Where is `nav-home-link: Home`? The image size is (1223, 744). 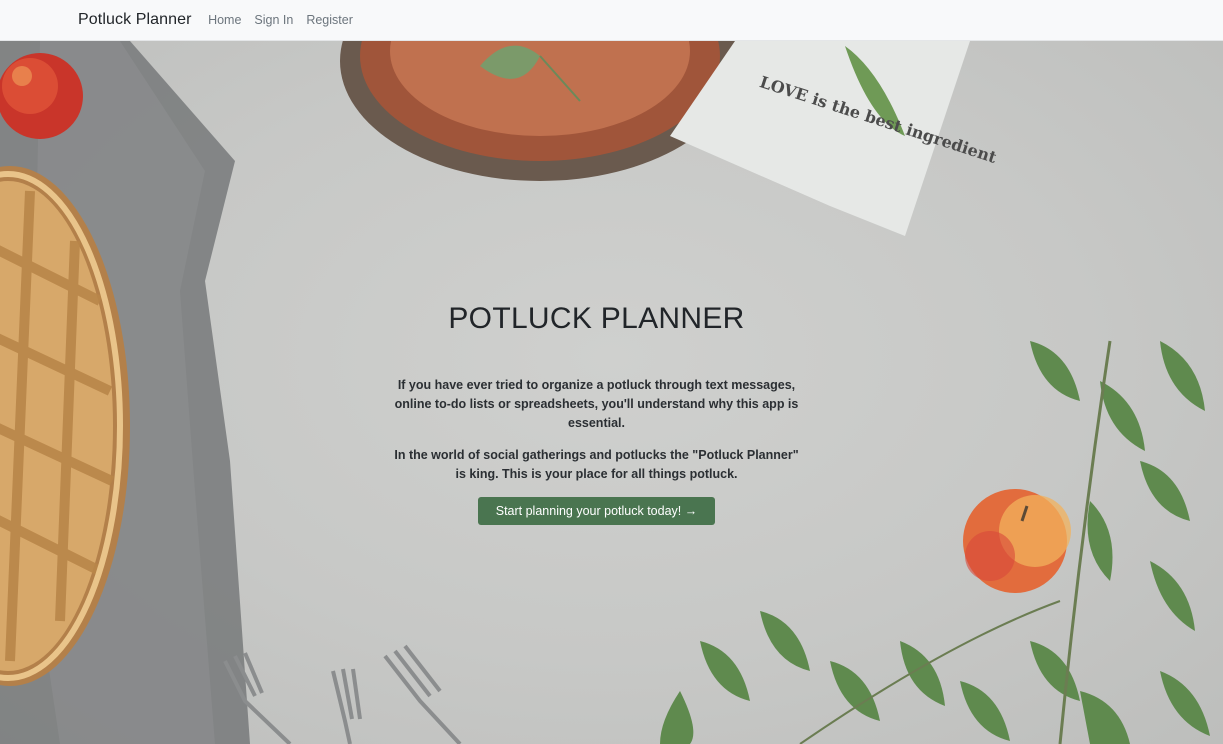
nav-home-link: Home is located at coordinates (225, 20).